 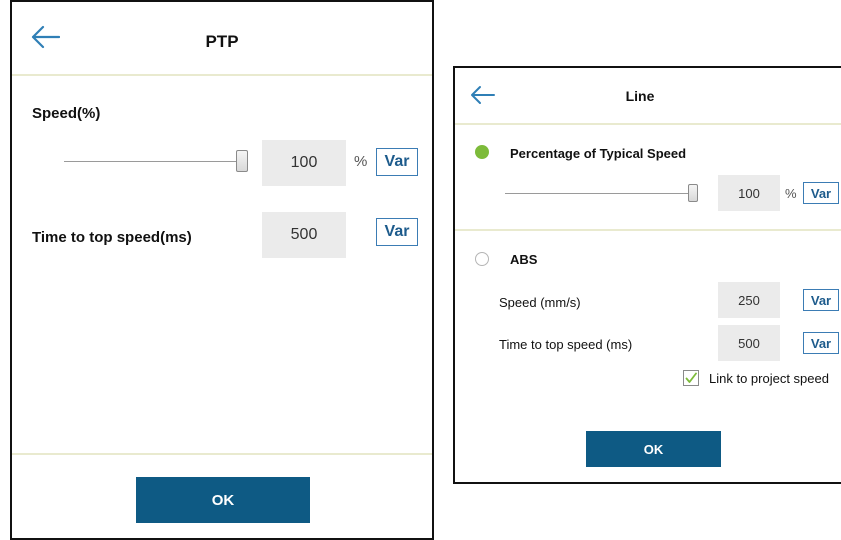 I want to click on time-to-top-speed-label: Time to top speed(ms), so click(x=112, y=237).